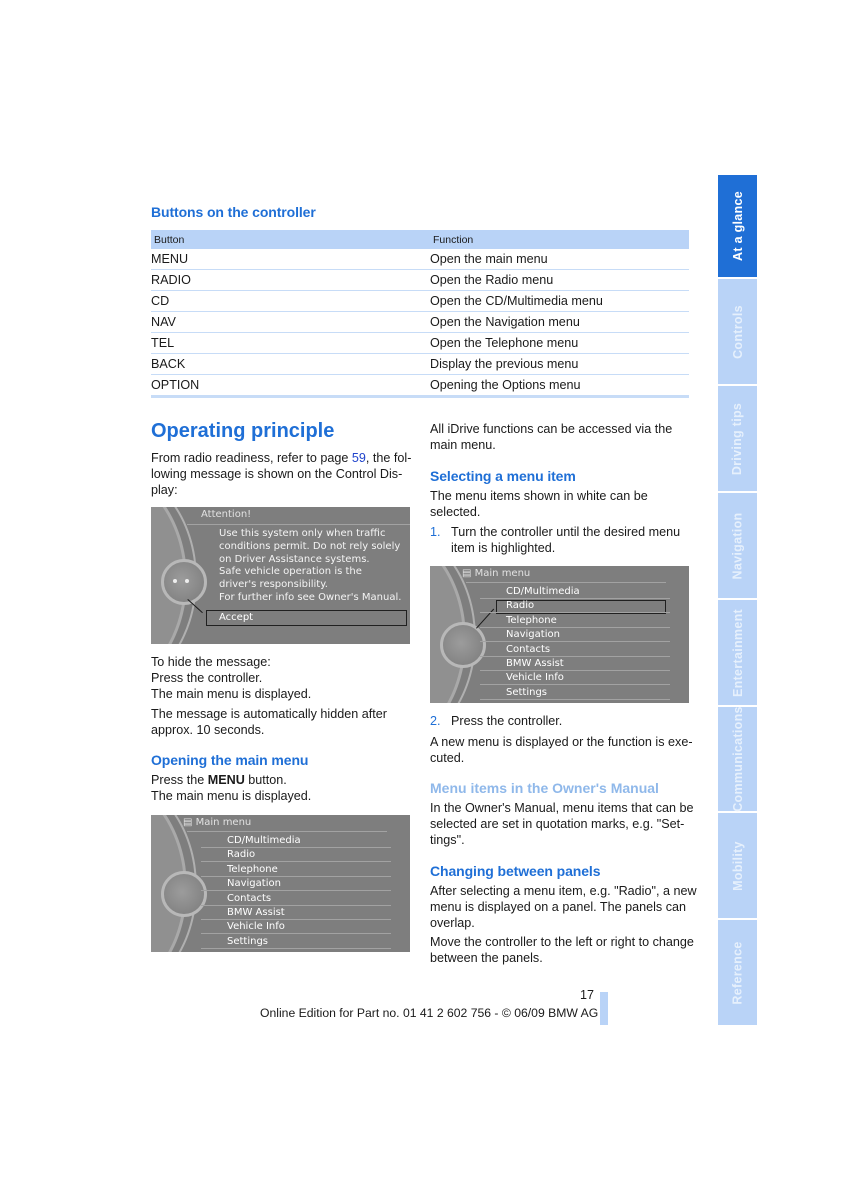  I want to click on chapter-tab-label: Controls, so click(737, 331).